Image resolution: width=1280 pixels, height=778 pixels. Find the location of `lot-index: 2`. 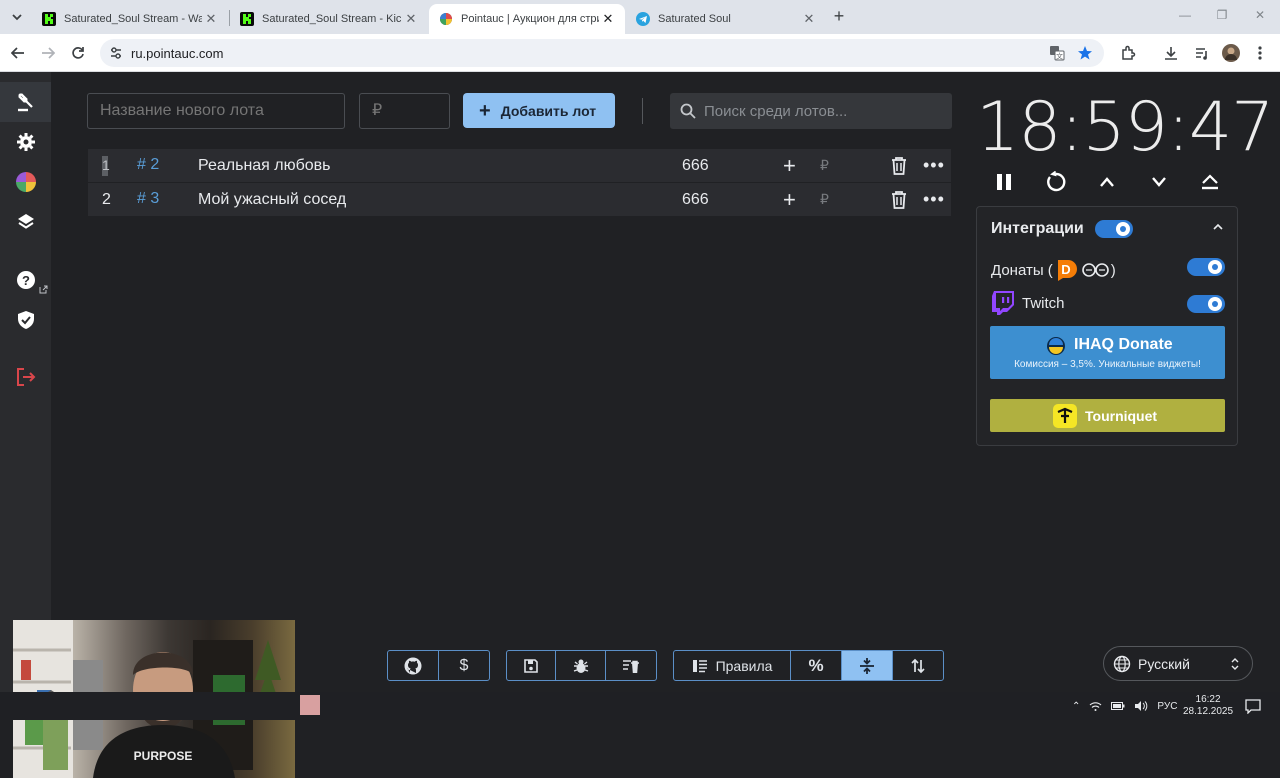

lot-index: 2 is located at coordinates (106, 199).